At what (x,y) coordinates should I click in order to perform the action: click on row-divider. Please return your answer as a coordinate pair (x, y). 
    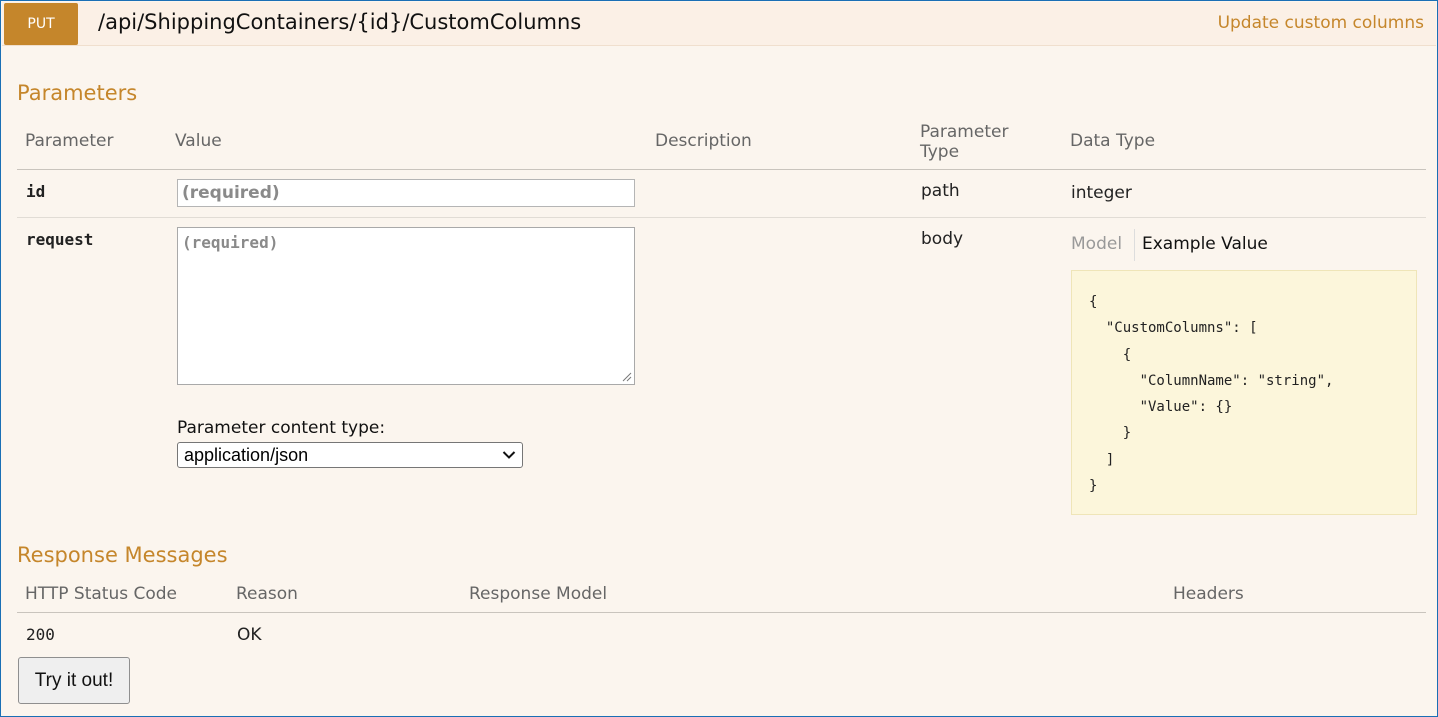
    Looking at the image, I should click on (721, 217).